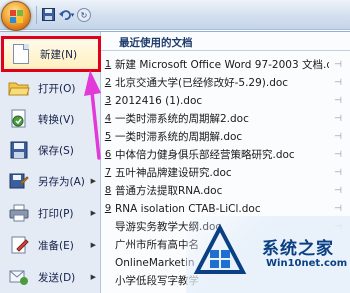 Image resolution: width=350 pixels, height=293 pixels. Describe the element at coordinates (298, 249) in the screenshot. I see `watermark-text: 系统之家` at that location.